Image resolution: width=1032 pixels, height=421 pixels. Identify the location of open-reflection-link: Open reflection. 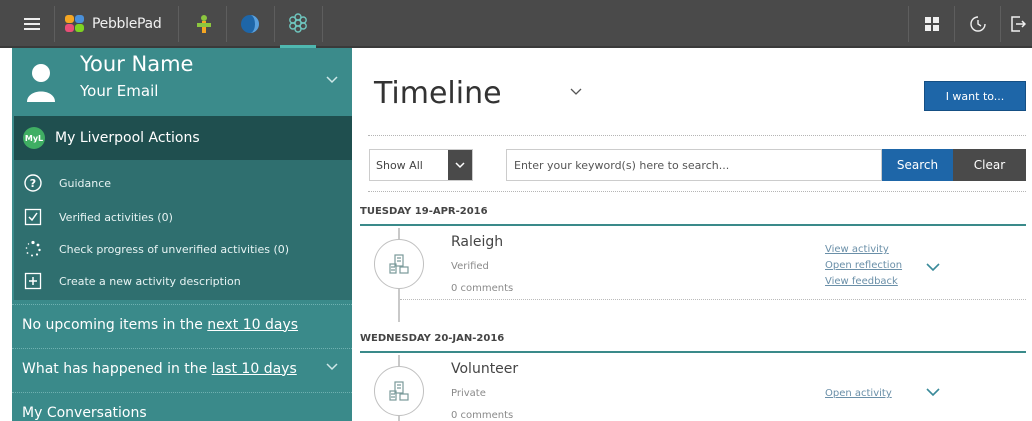
(863, 265).